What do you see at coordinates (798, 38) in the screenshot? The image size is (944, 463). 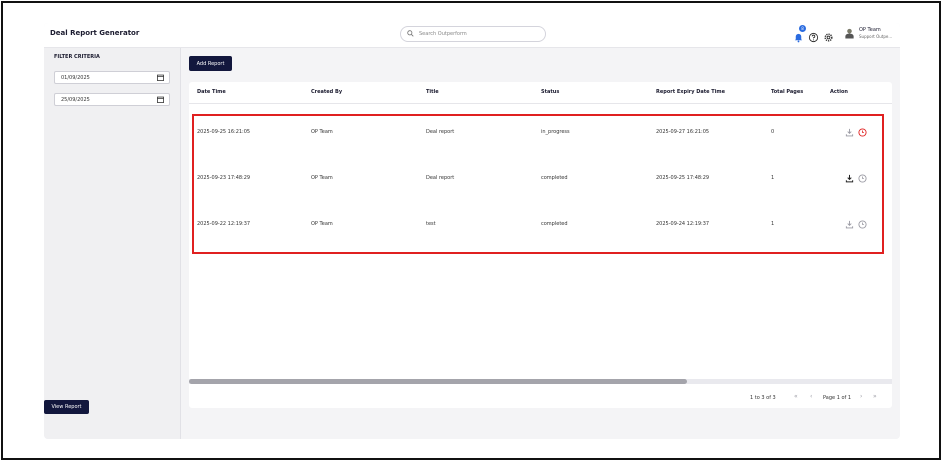 I see `bell-icon` at bounding box center [798, 38].